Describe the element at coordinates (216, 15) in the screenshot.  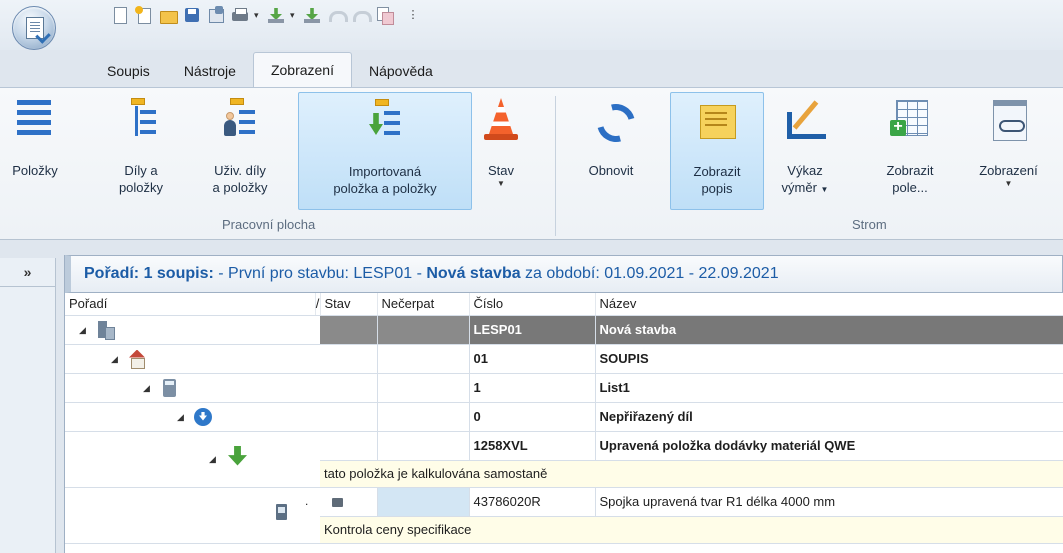
I see `properties-icon` at that location.